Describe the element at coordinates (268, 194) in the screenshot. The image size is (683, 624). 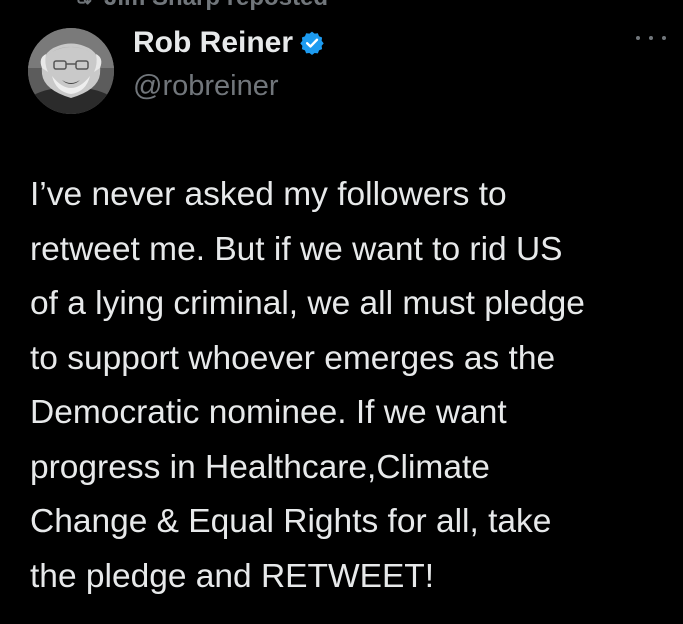
I see `tweet-text-line: I’ve never asked my followers to` at that location.